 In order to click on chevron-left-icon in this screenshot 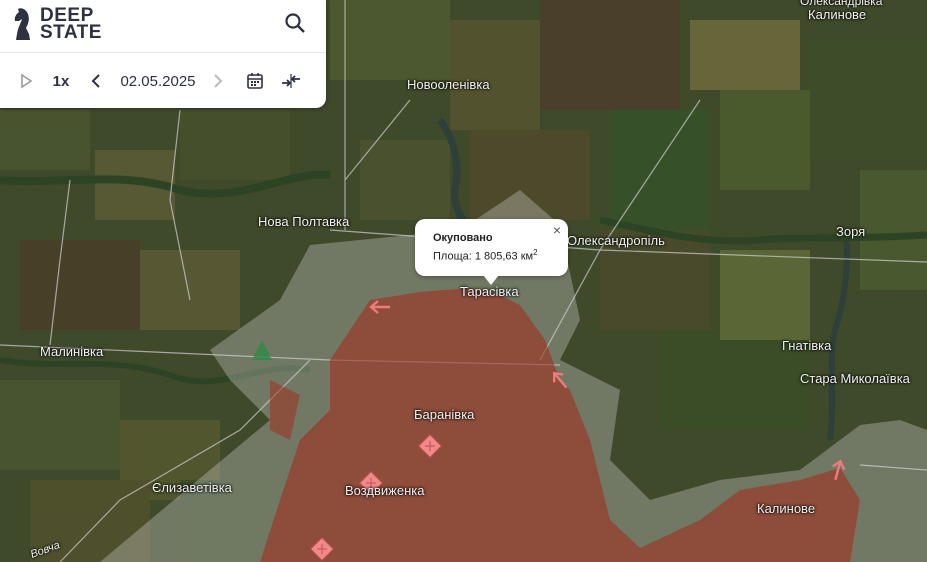, I will do `click(95, 81)`.